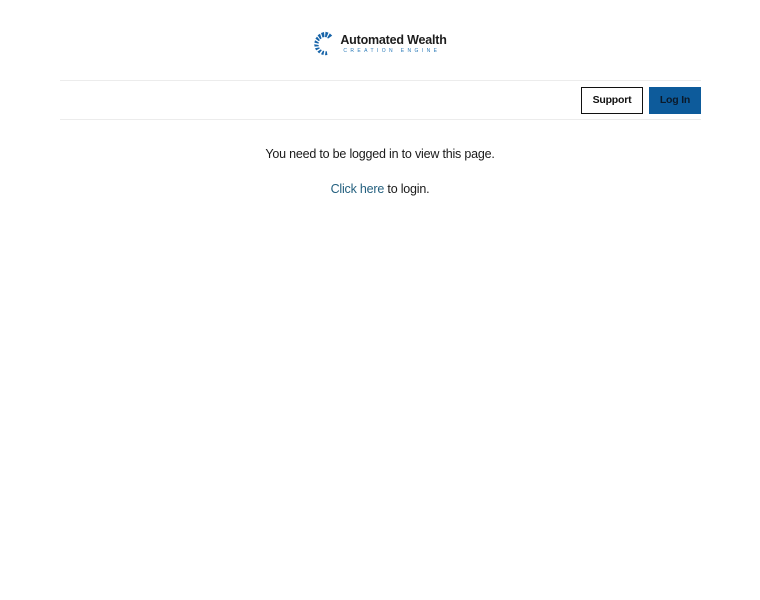 Image resolution: width=760 pixels, height=600 pixels. I want to click on logo-title: Automated Wealth, so click(393, 40).